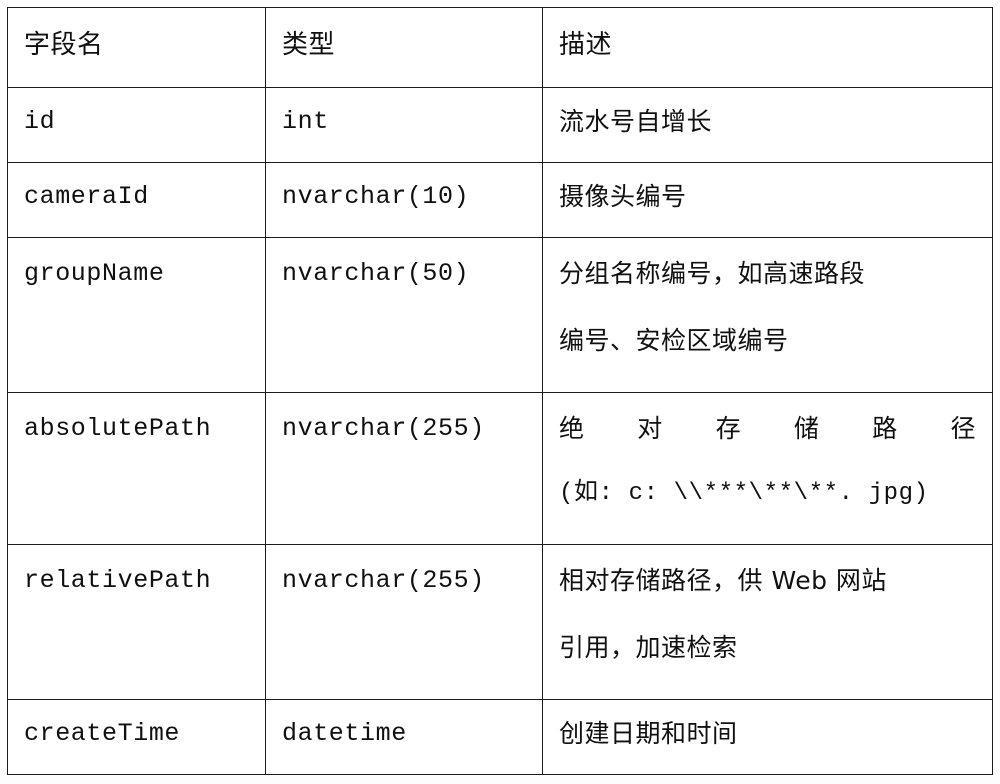 This screenshot has width=1000, height=784. What do you see at coordinates (767, 47) in the screenshot?
I see `header-cell-description: 描述` at bounding box center [767, 47].